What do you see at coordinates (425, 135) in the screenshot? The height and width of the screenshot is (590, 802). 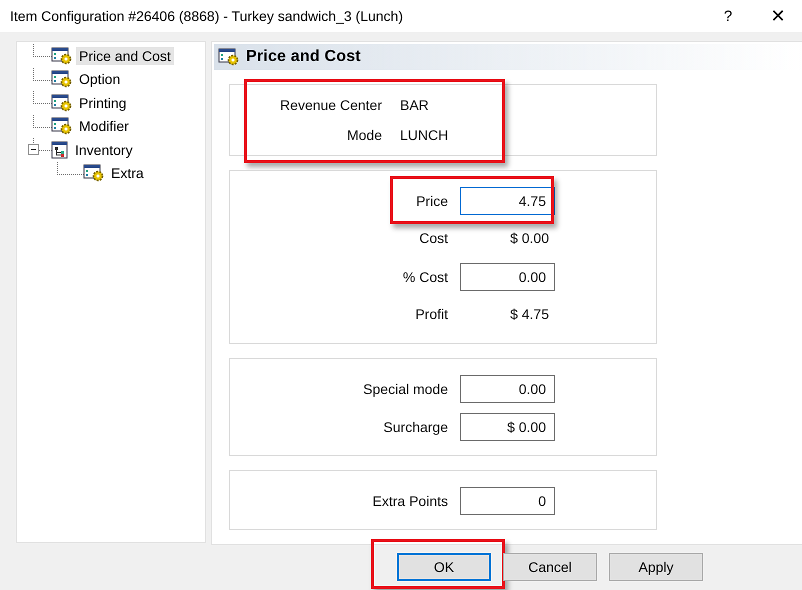 I see `field-value: LUNCH` at bounding box center [425, 135].